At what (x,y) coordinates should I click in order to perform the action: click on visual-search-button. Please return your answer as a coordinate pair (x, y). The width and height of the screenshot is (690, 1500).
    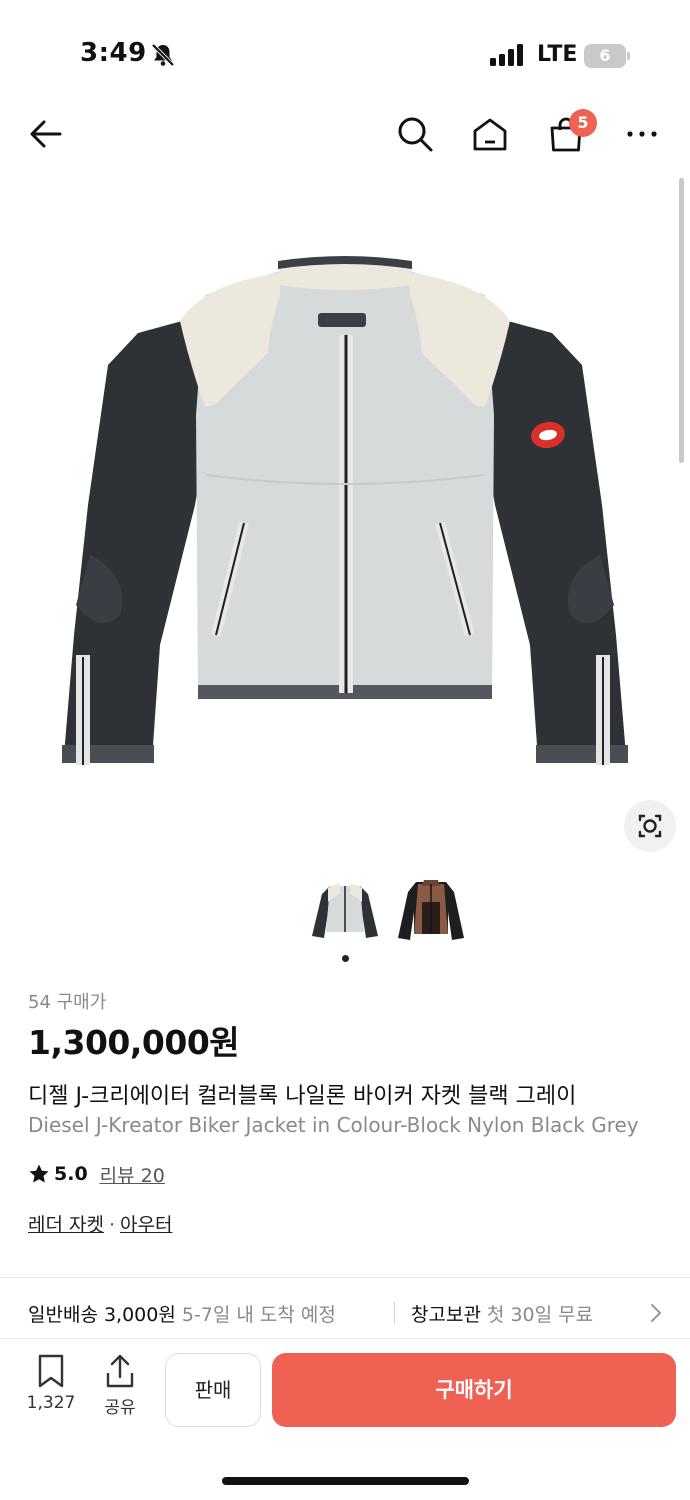
    Looking at the image, I should click on (650, 826).